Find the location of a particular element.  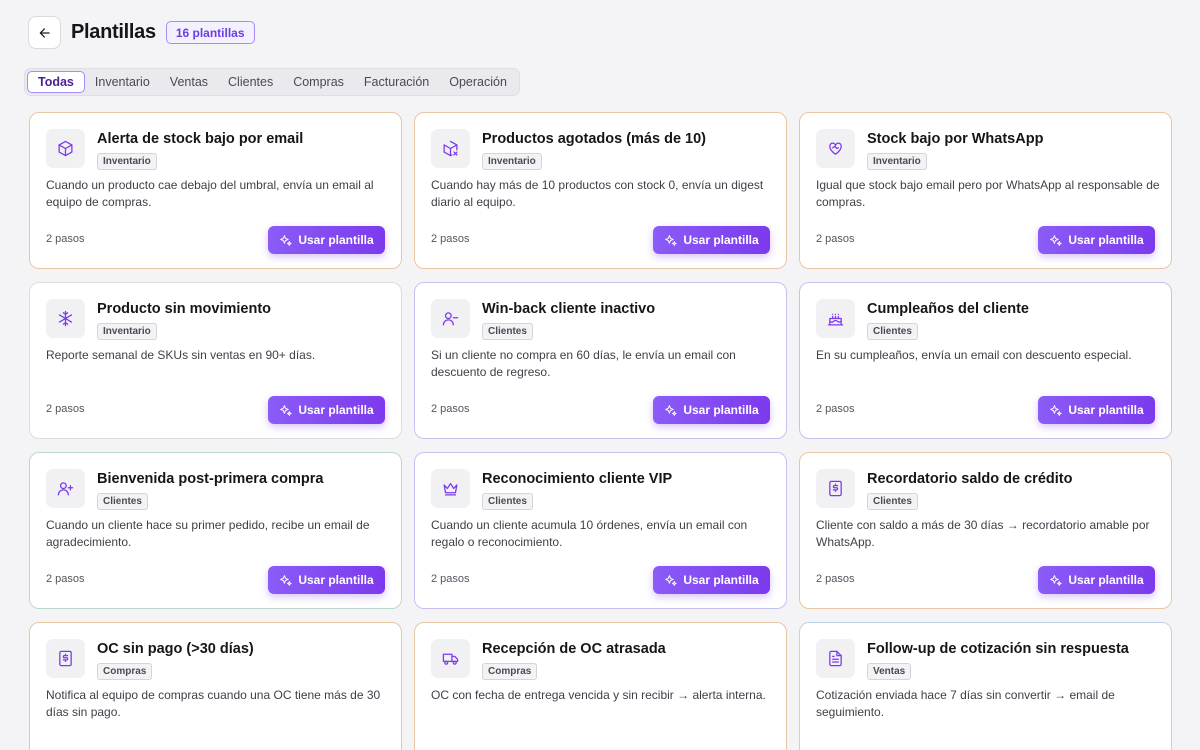

card-title: Alerta de stock bajo por email is located at coordinates (200, 139).